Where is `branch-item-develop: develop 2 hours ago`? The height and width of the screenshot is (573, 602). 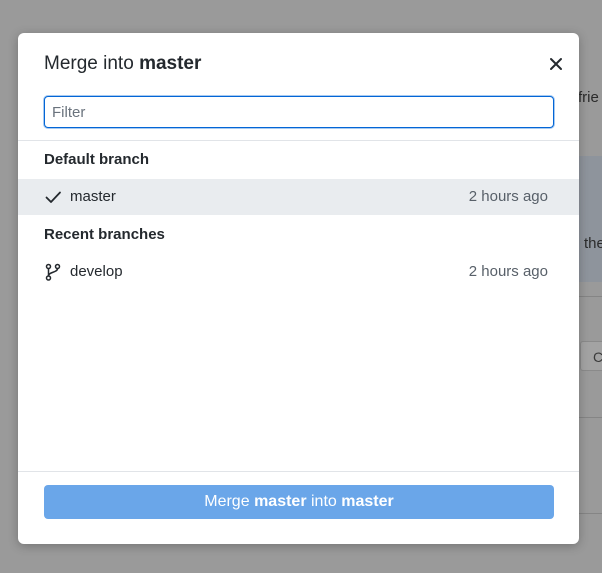 branch-item-develop: develop 2 hours ago is located at coordinates (298, 272).